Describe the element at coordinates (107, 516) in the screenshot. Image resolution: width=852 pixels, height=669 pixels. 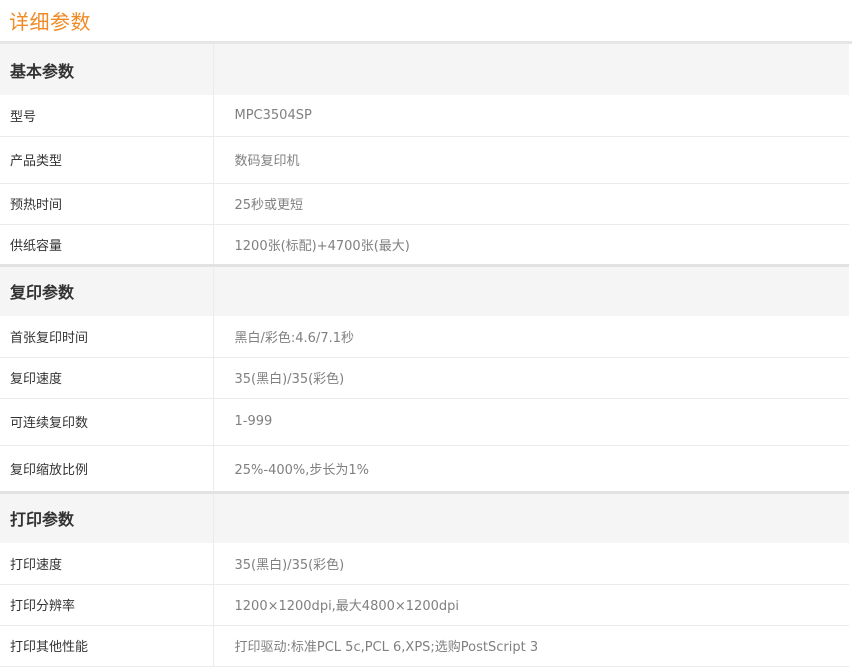
I see `section-title: 打印参数` at that location.